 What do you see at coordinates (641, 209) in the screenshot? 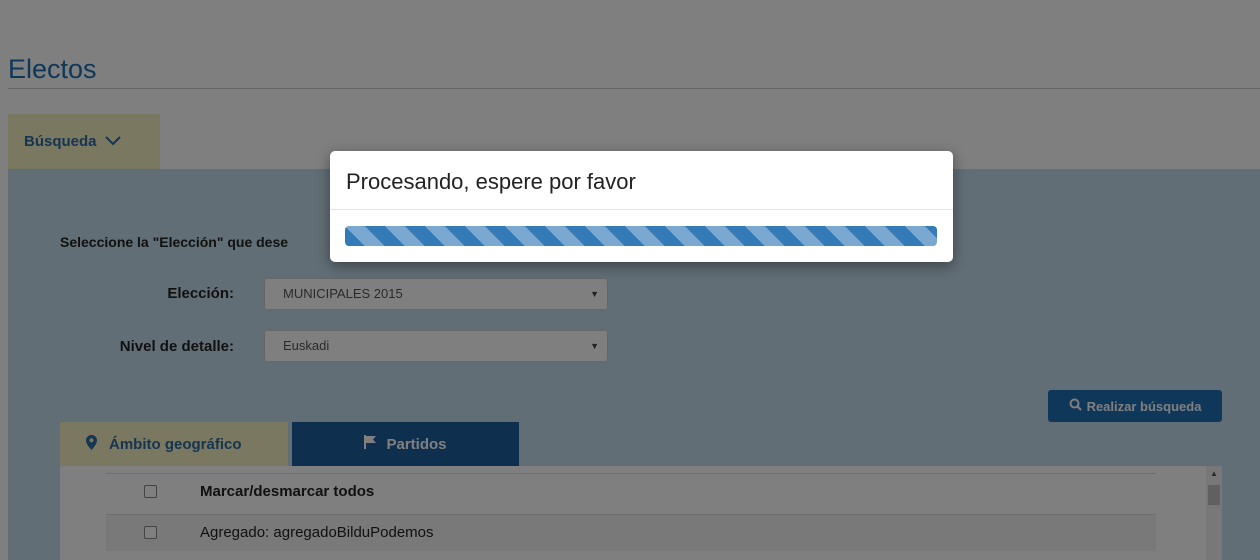
I see `modal-divider` at bounding box center [641, 209].